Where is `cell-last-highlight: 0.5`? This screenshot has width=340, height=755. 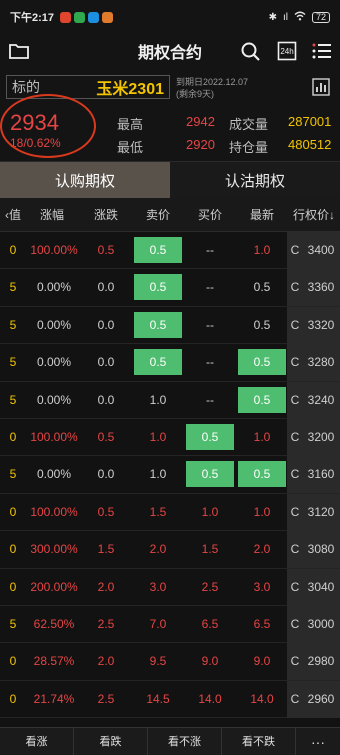
cell-last-highlight: 0.5 is located at coordinates (262, 474).